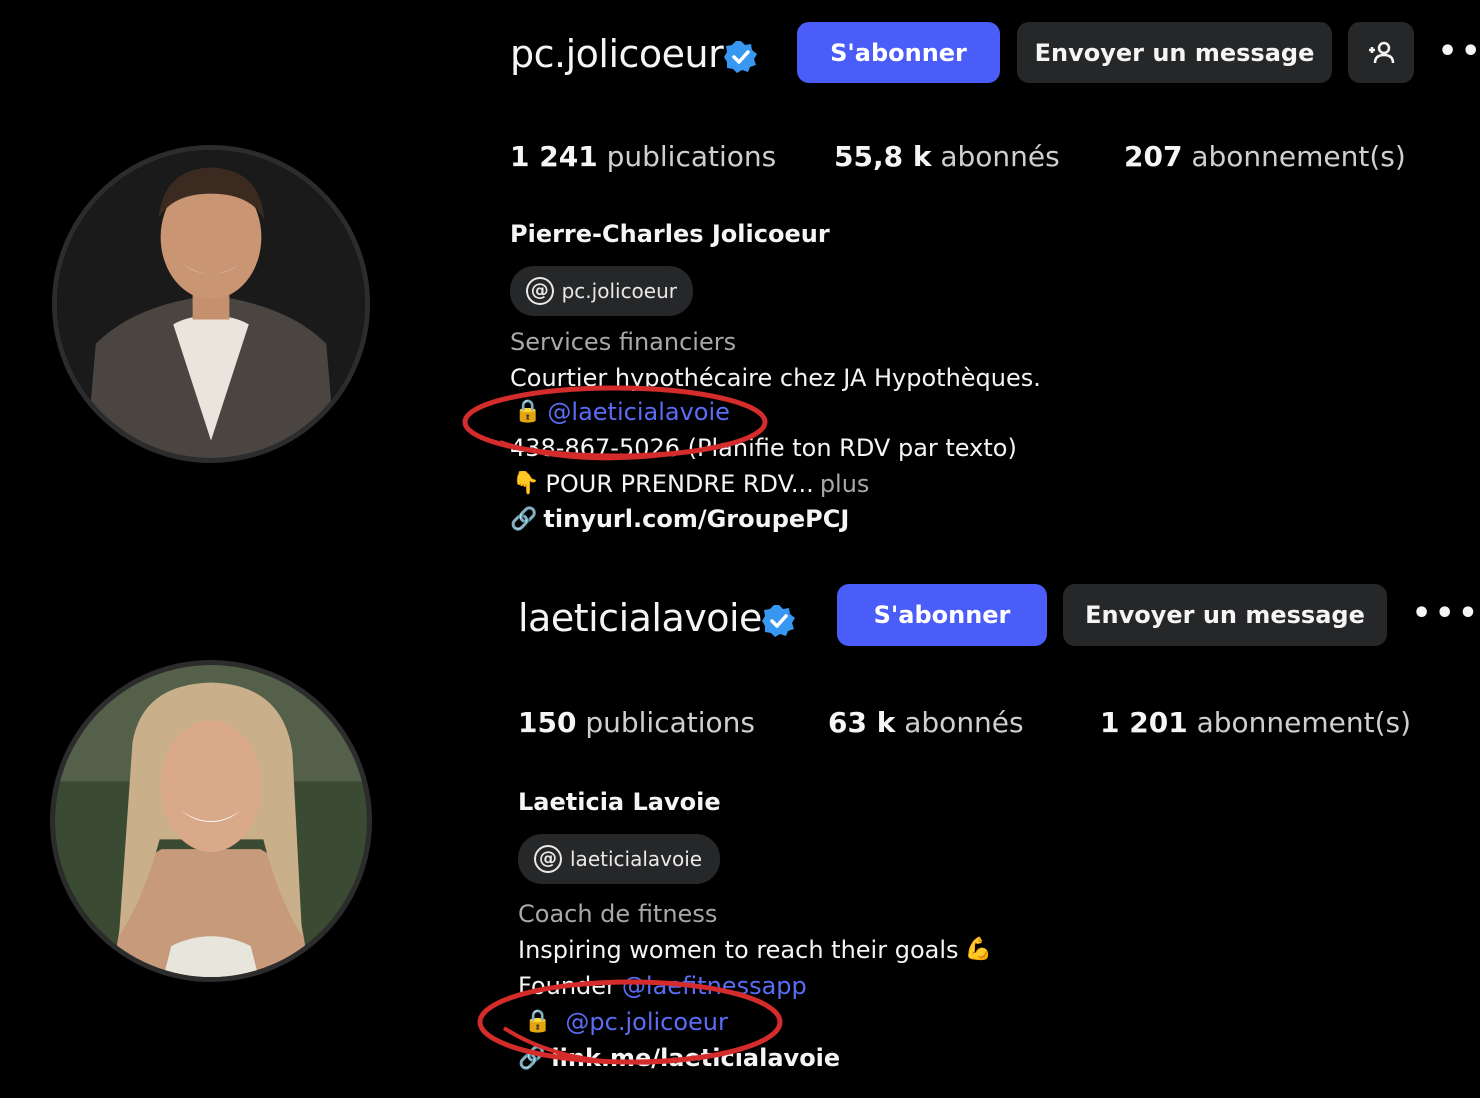  I want to click on profile-full-name: Laeticia Lavoie, so click(619, 802).